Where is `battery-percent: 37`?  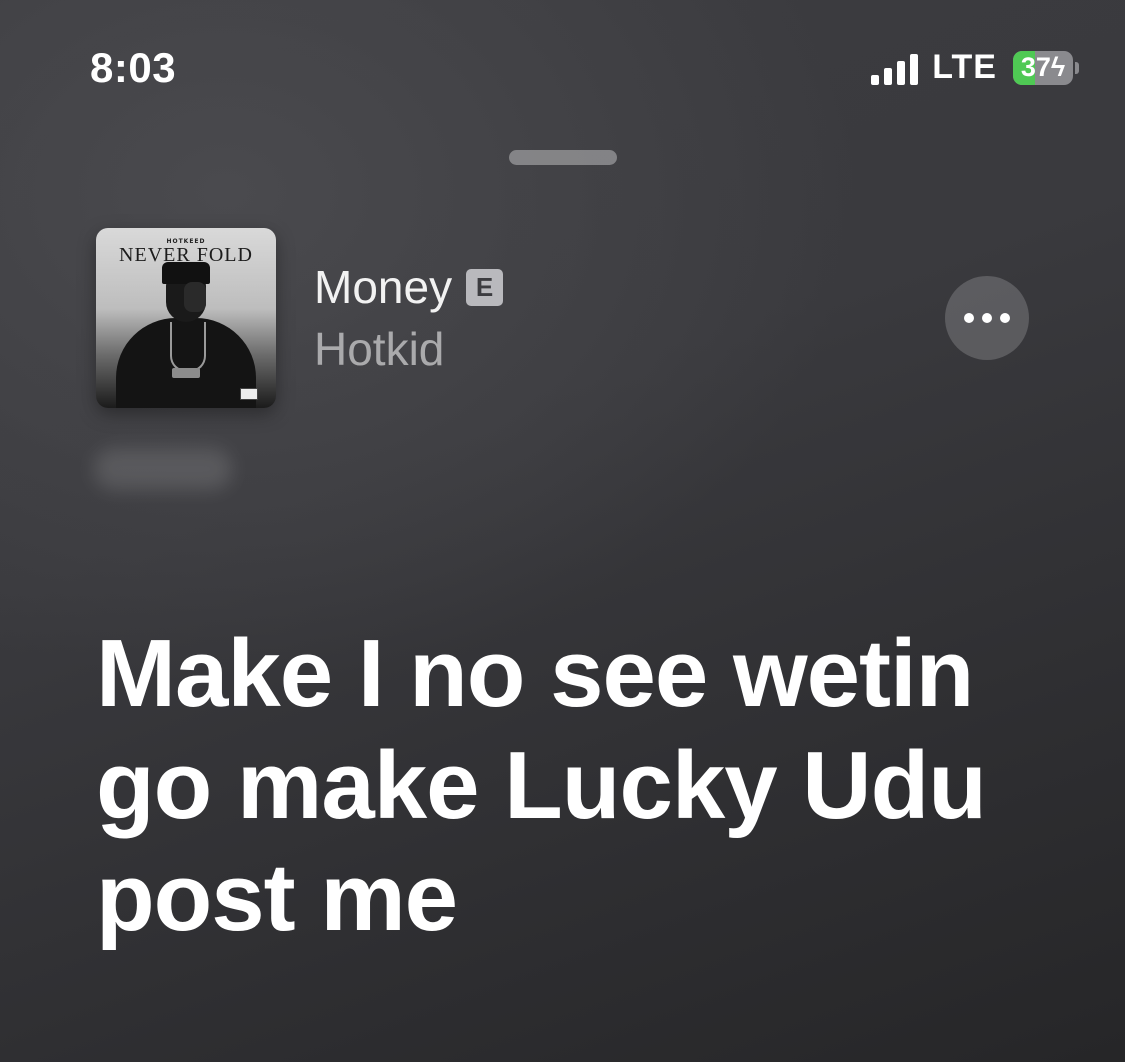 battery-percent: 37 is located at coordinates (1035, 67).